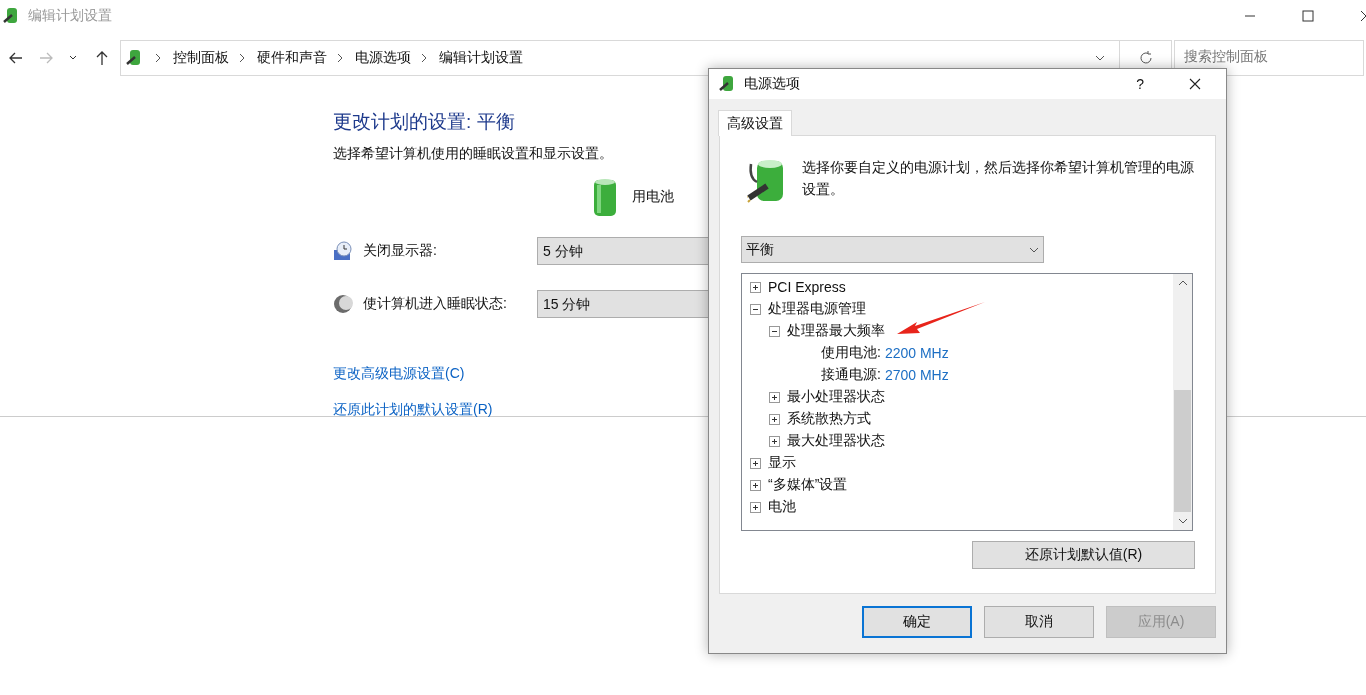 The image size is (1366, 695). I want to click on tree-item: “多媒体”设置, so click(808, 485).